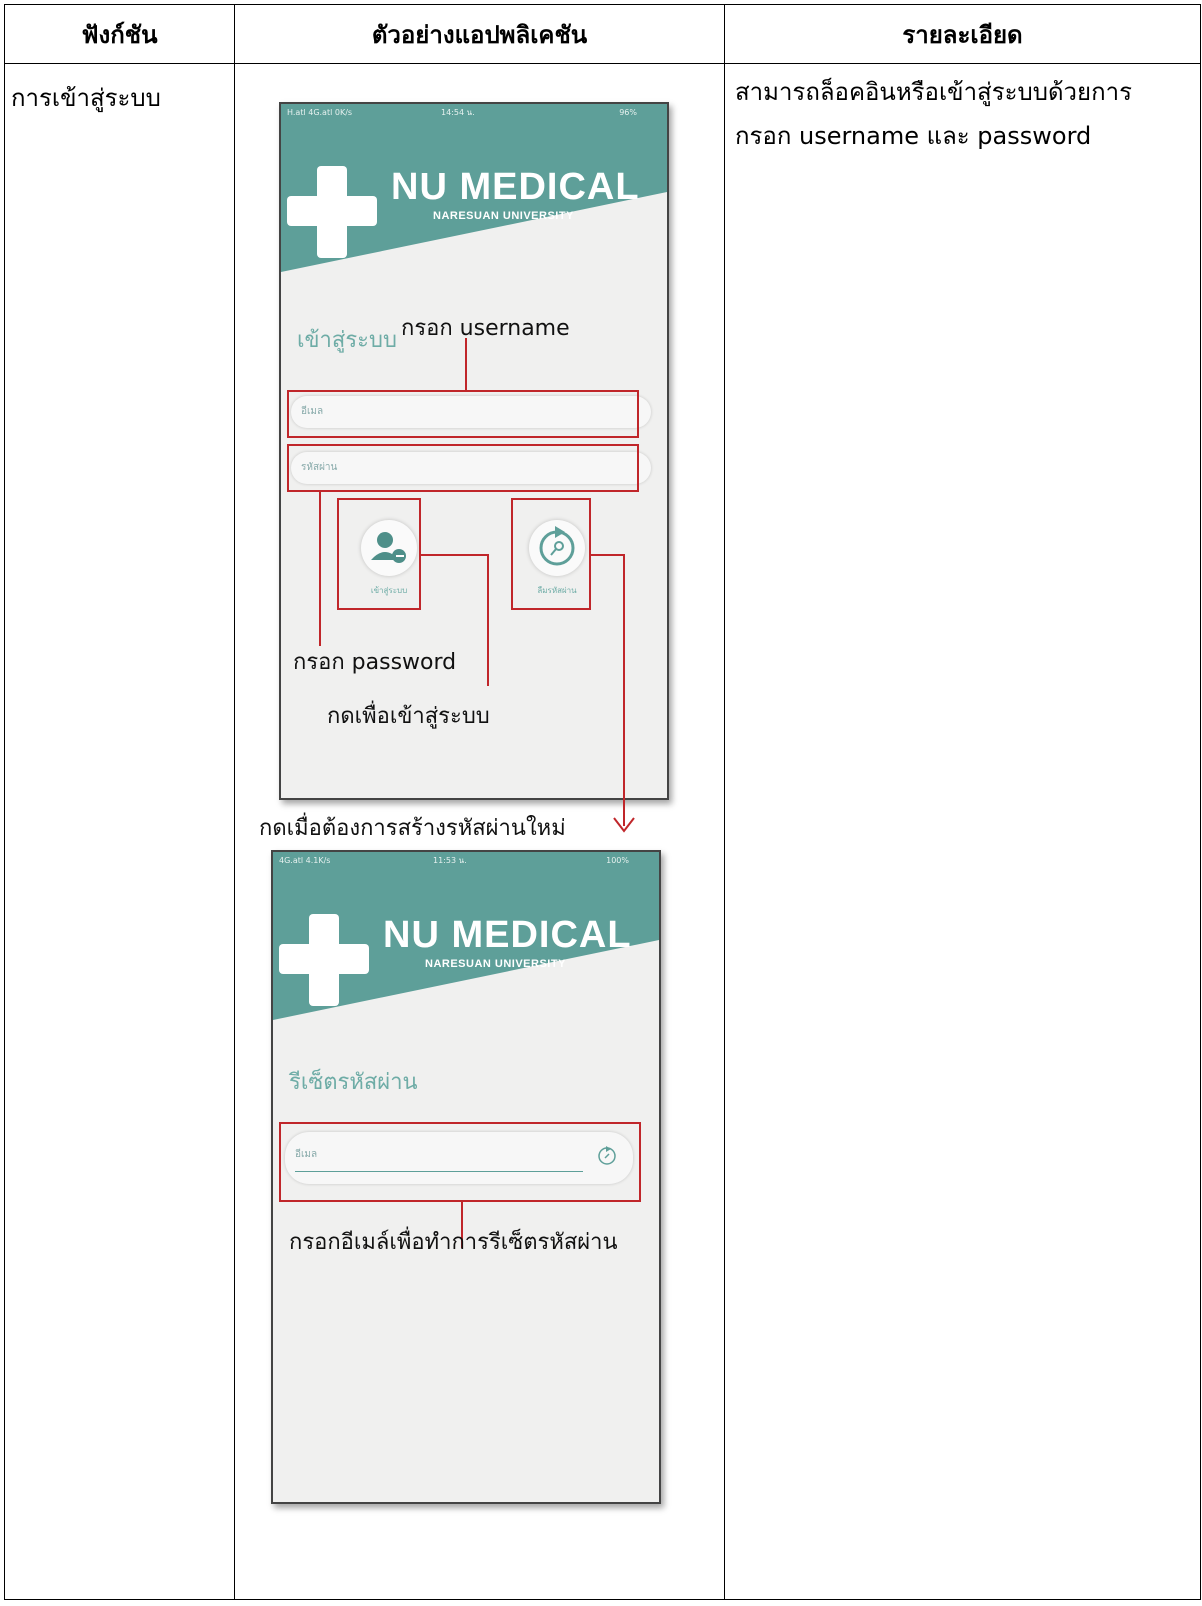 This screenshot has height=1606, width=1202. What do you see at coordinates (305, 860) in the screenshot?
I see `status-signal: 4G.atl 4.1K/s` at bounding box center [305, 860].